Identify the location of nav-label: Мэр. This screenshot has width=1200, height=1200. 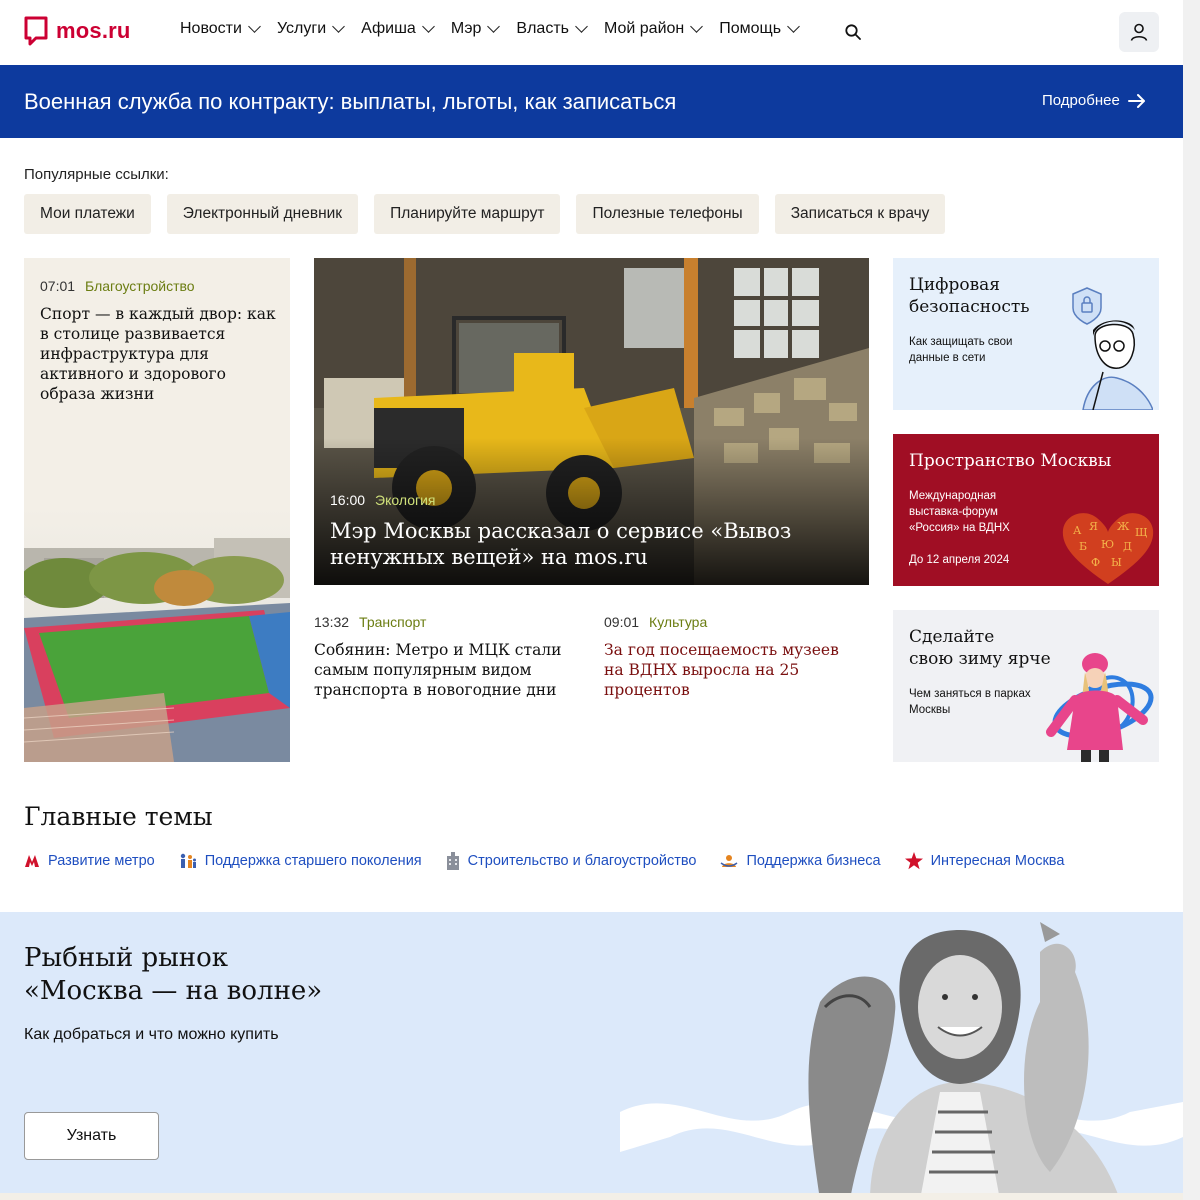
(466, 28).